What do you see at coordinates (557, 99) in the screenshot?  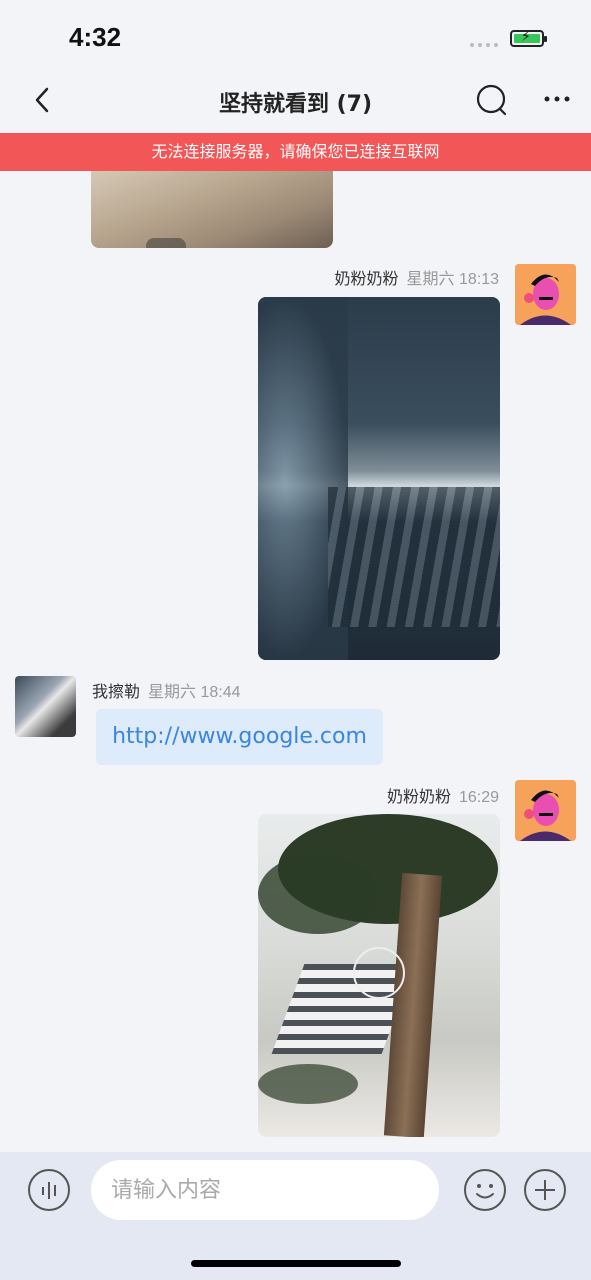 I see `more-icon` at bounding box center [557, 99].